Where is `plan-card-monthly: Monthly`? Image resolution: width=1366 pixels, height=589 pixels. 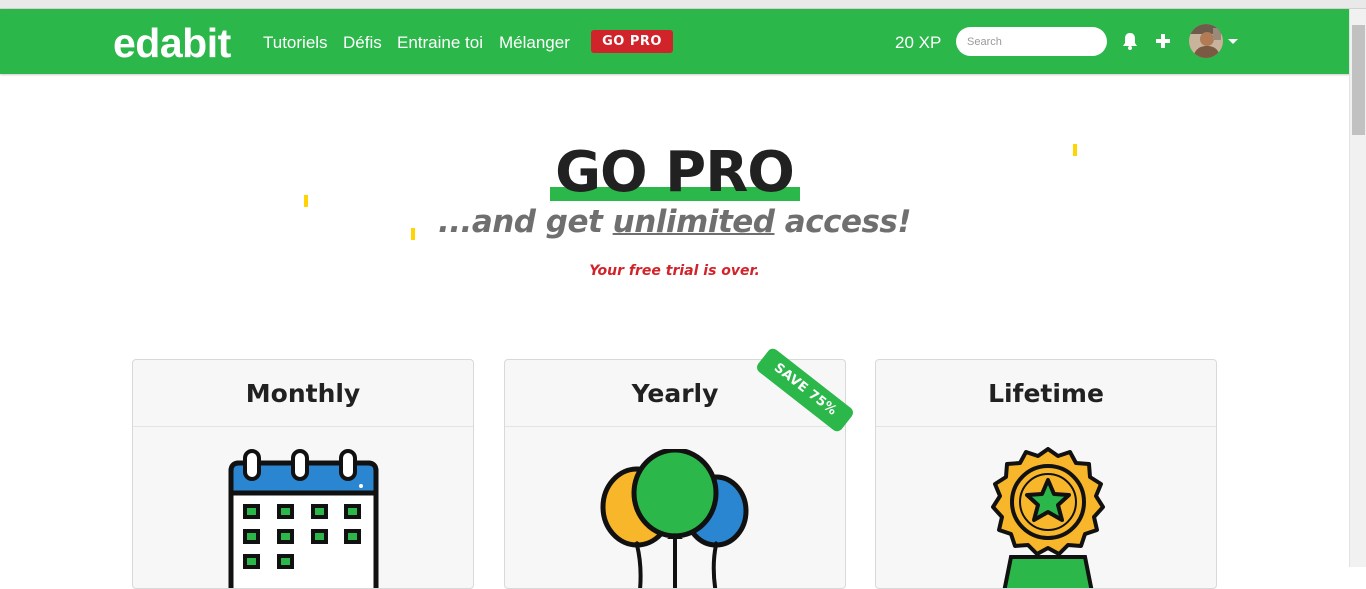
plan-card-monthly: Monthly is located at coordinates (303, 474).